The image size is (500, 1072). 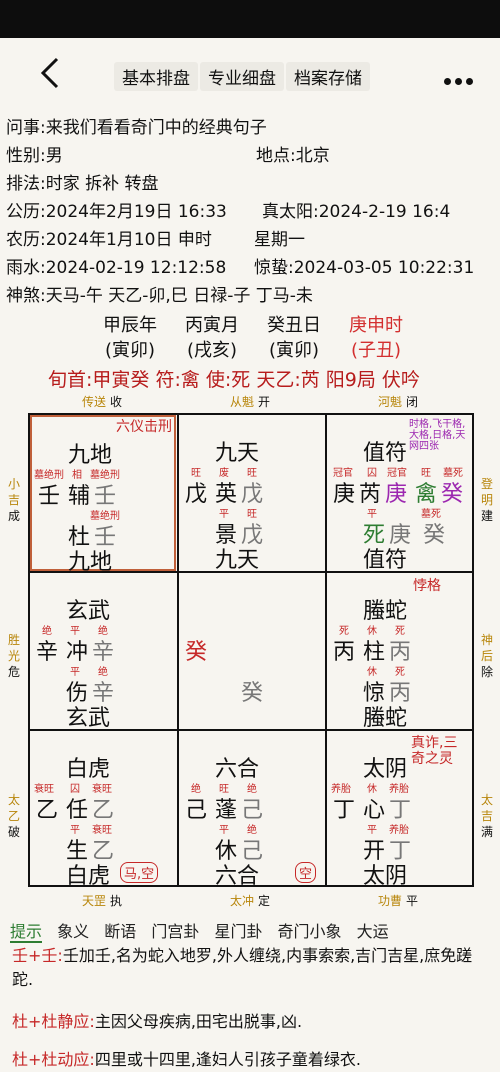 I want to click on term1-value: 2024-02-19 12:12:58, so click(x=136, y=268).